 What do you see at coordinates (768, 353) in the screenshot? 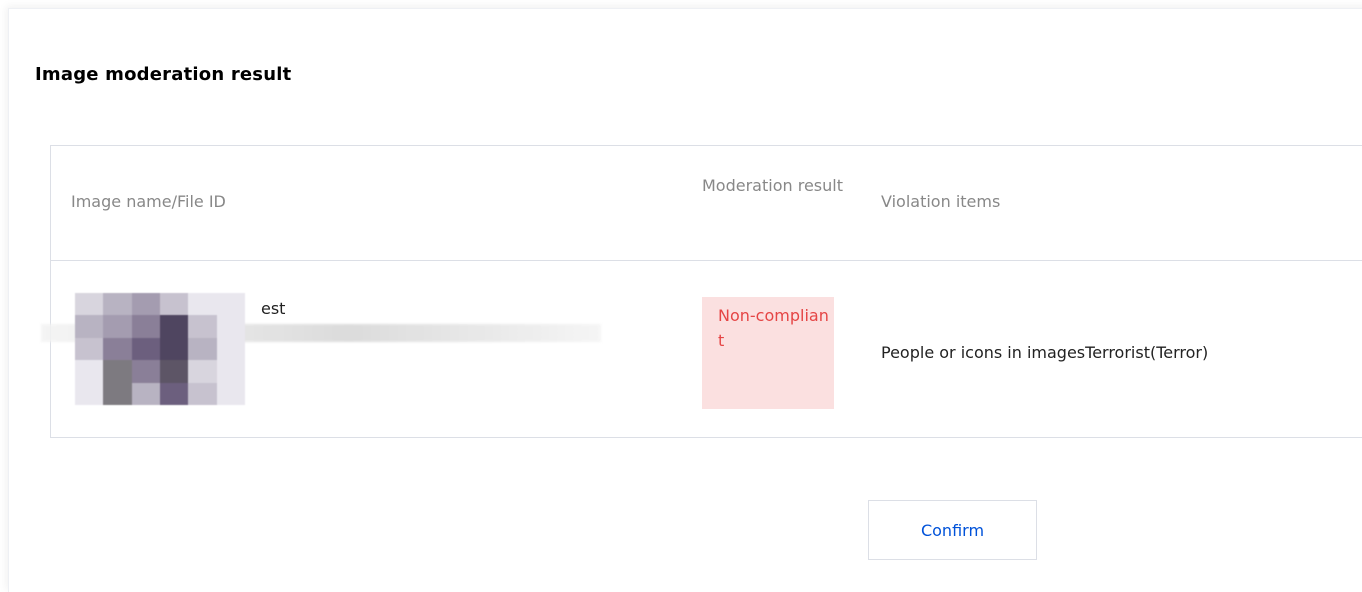
I see `status-badge: Non-compliant` at bounding box center [768, 353].